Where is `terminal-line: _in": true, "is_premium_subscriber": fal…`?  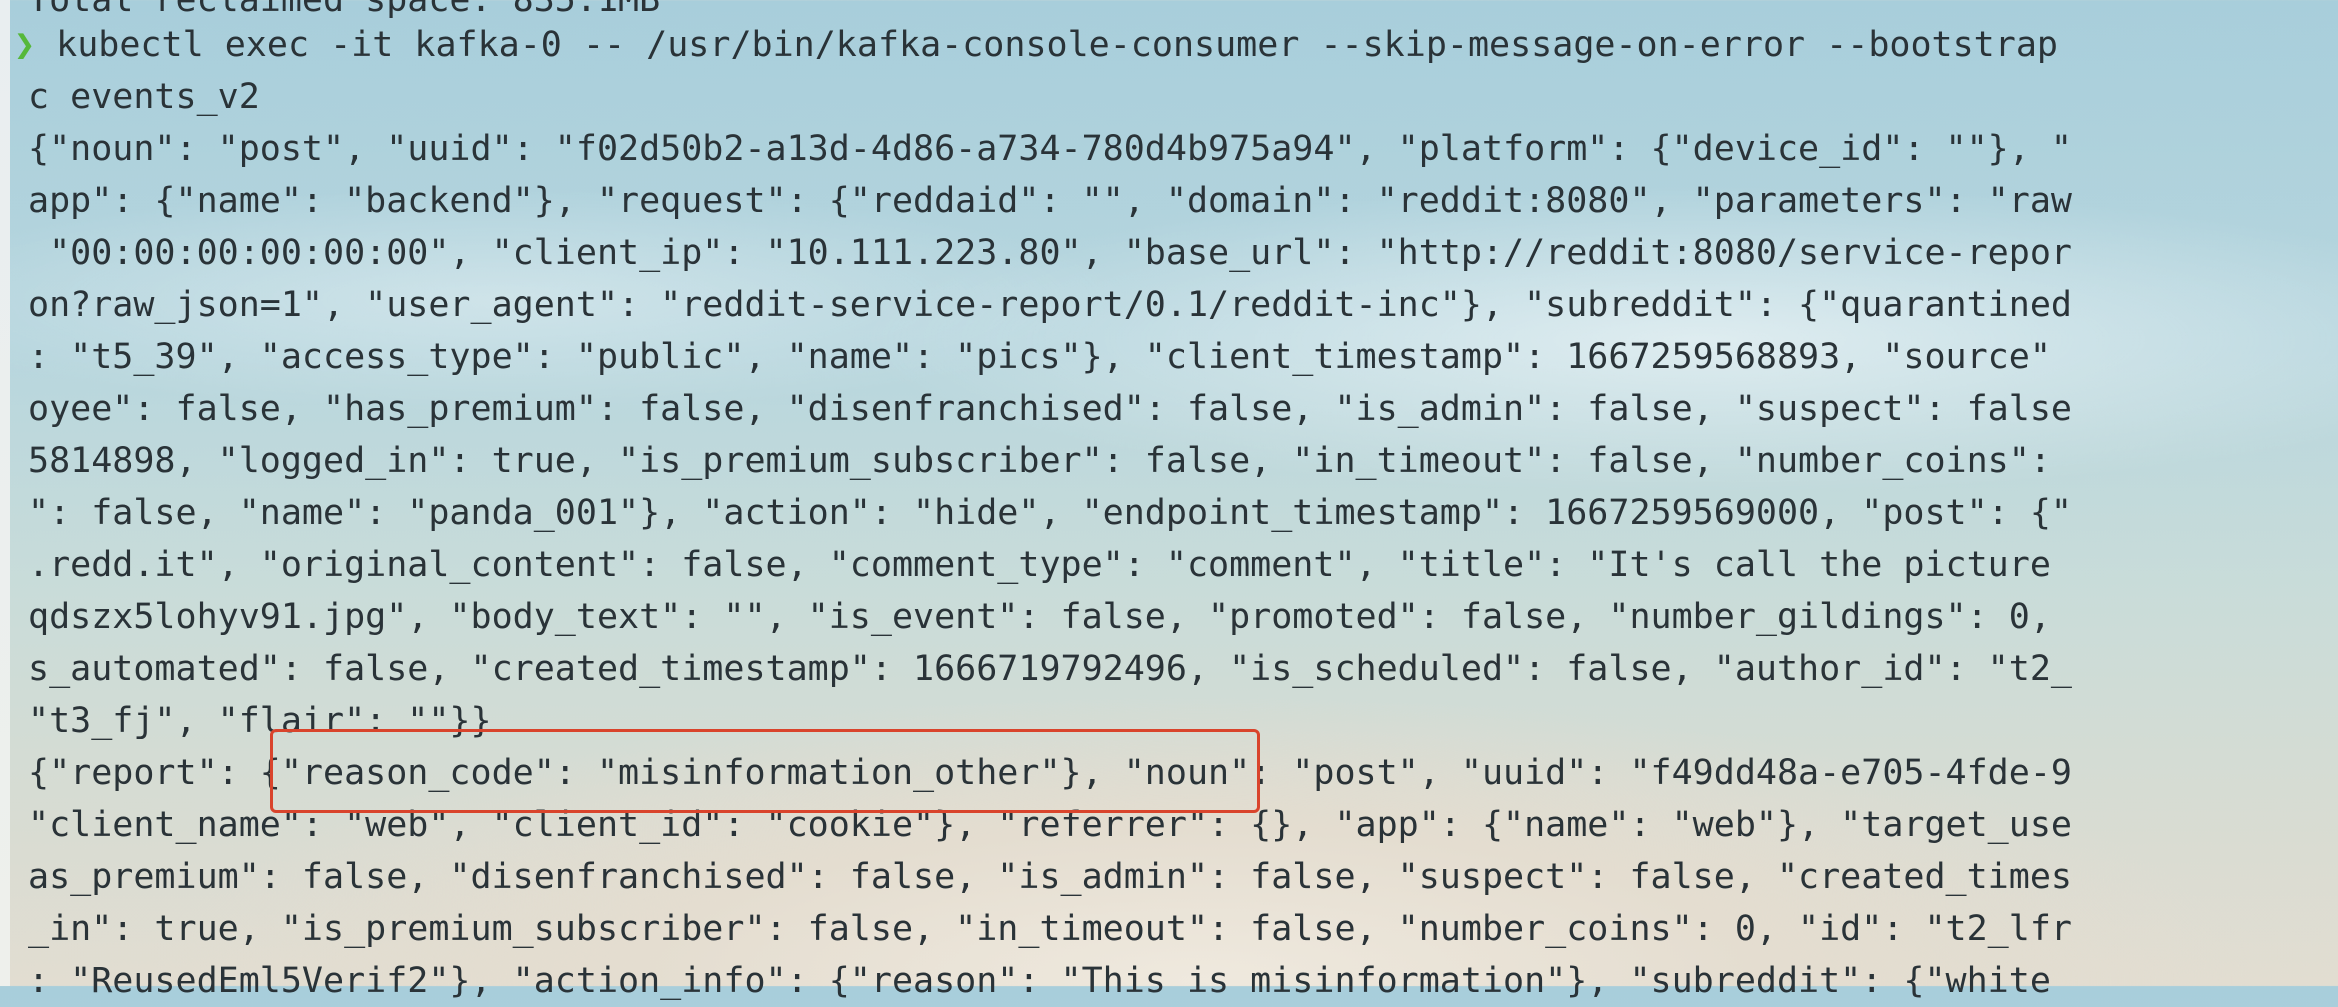 terminal-line: _in": true, "is_premium_subscriber": fal… is located at coordinates (1050, 929).